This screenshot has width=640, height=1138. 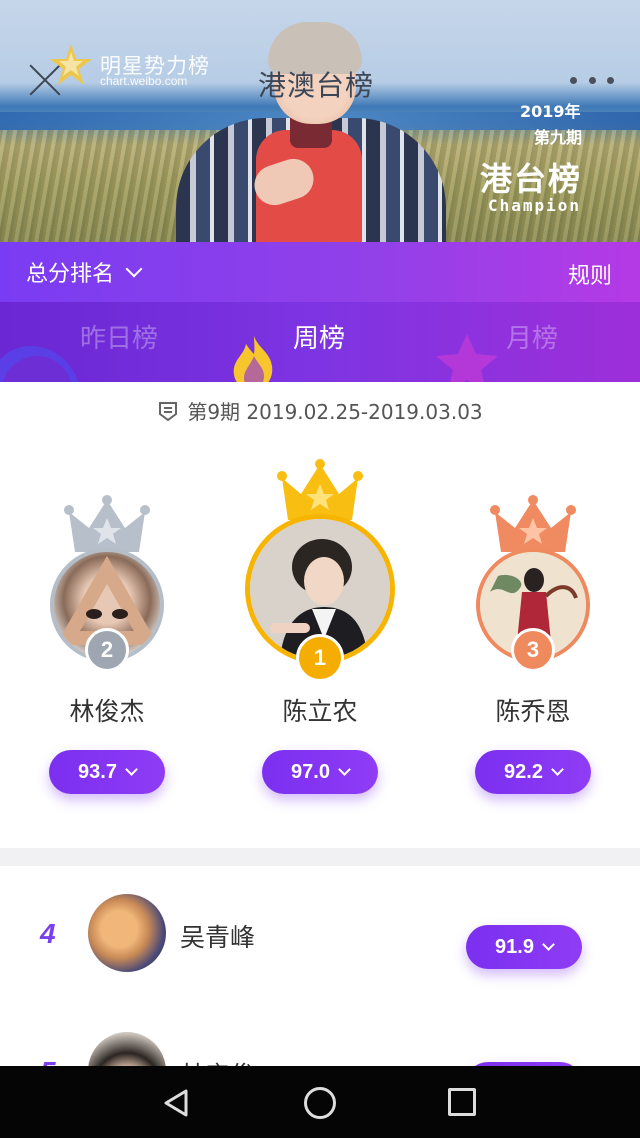 What do you see at coordinates (310, 131) in the screenshot?
I see `banner-photo-person` at bounding box center [310, 131].